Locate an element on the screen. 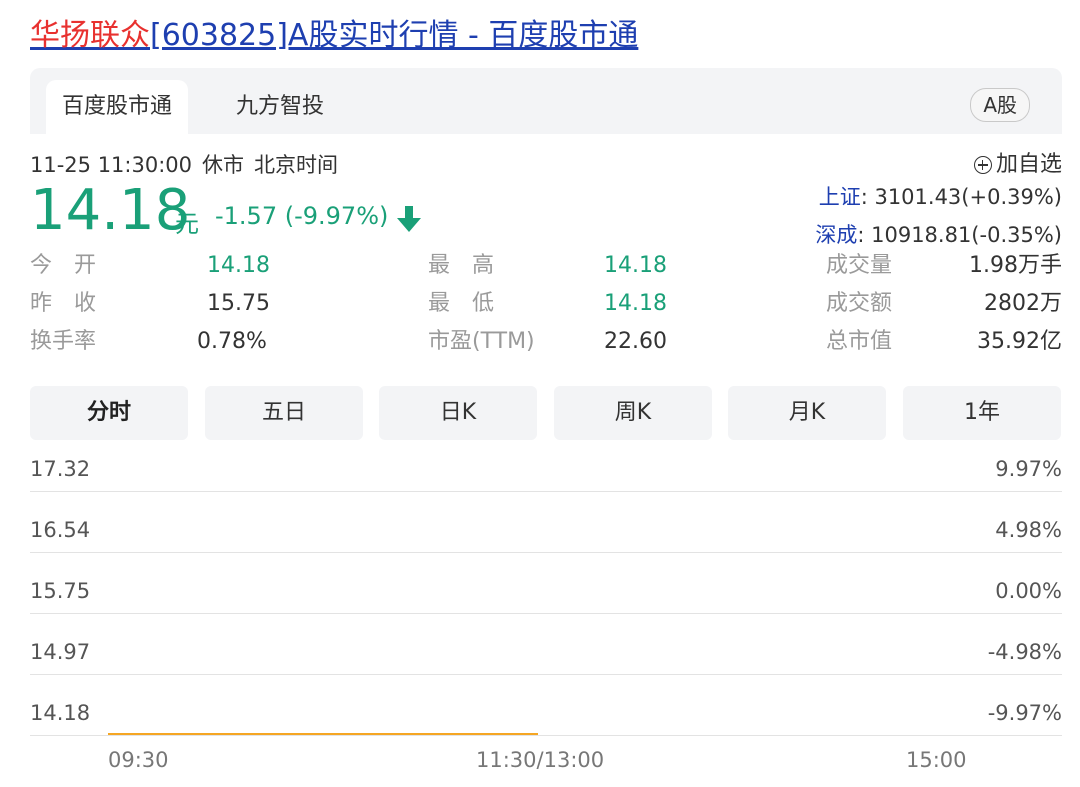 Image resolution: width=1080 pixels, height=787 pixels. tab-jiufang-zhitou: 九方智投 is located at coordinates (280, 107).